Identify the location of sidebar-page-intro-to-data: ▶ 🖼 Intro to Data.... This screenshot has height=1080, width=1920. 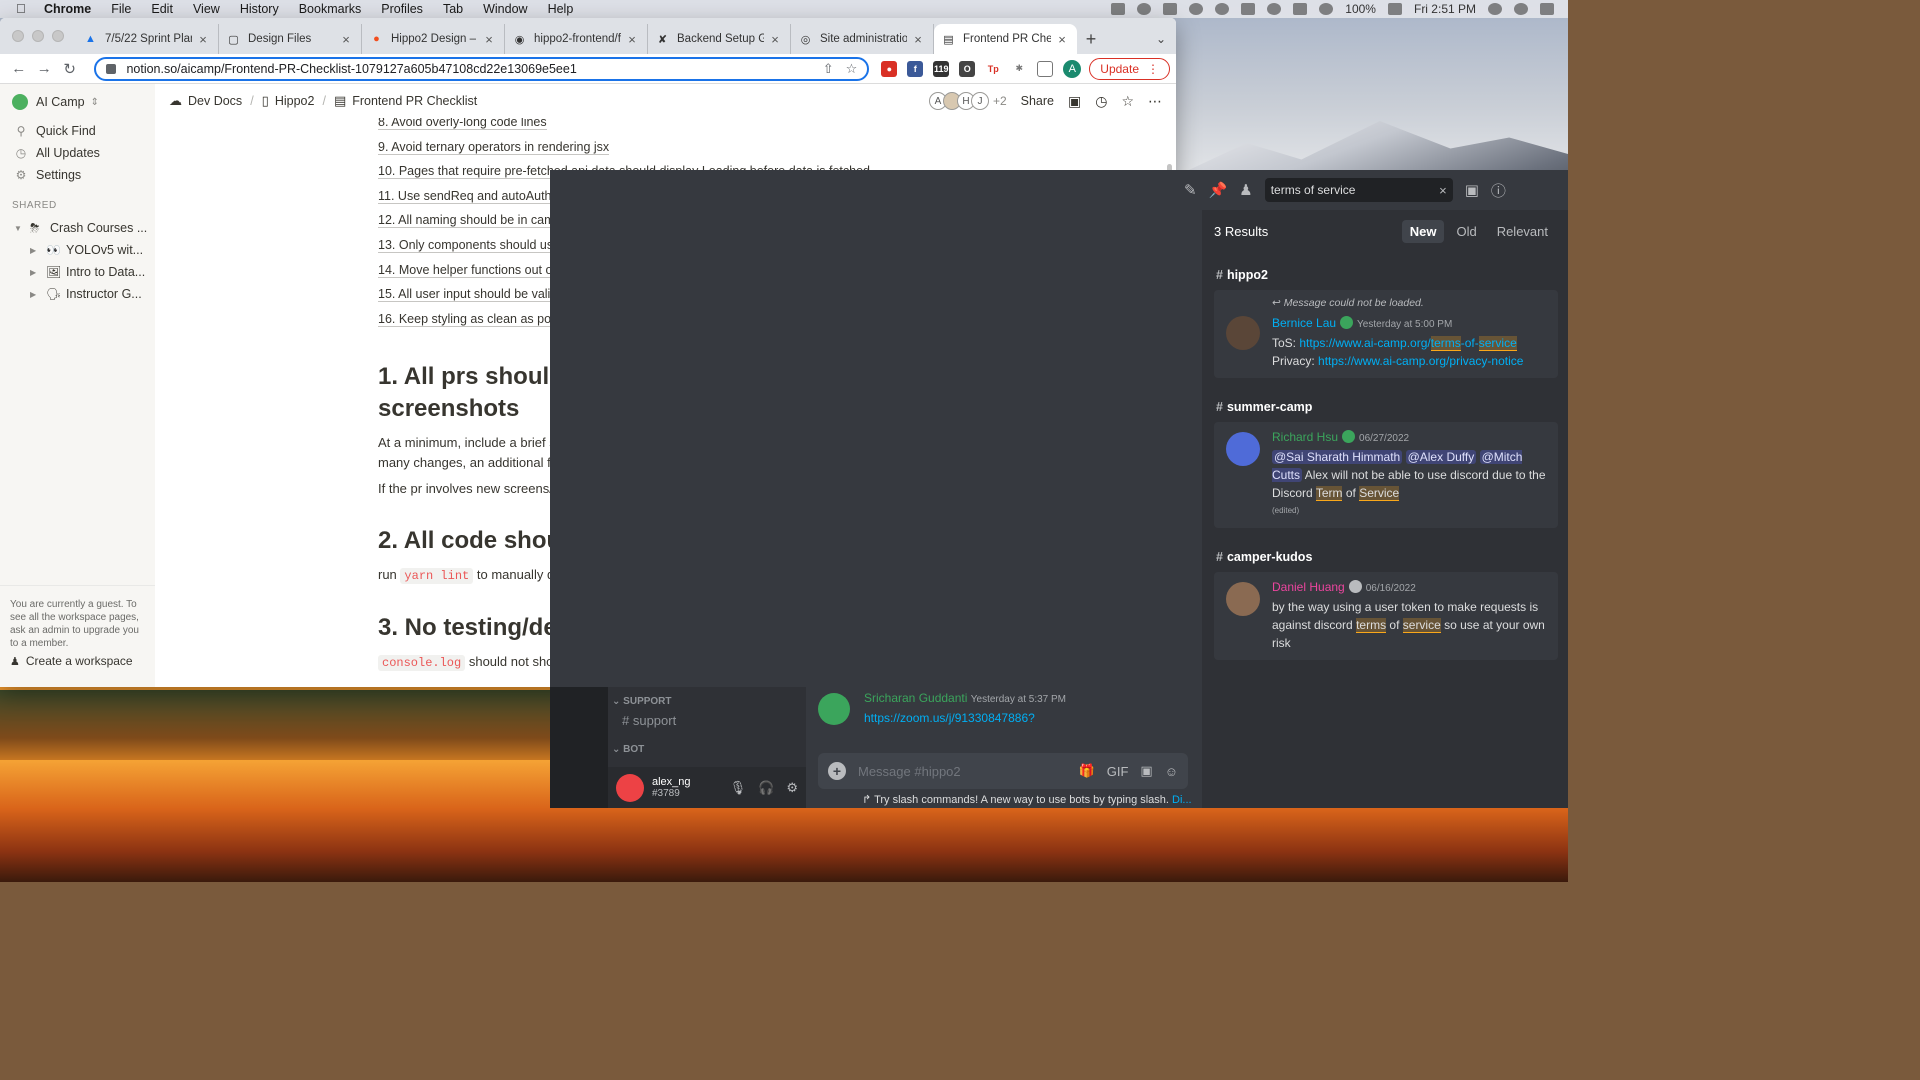
(77, 272).